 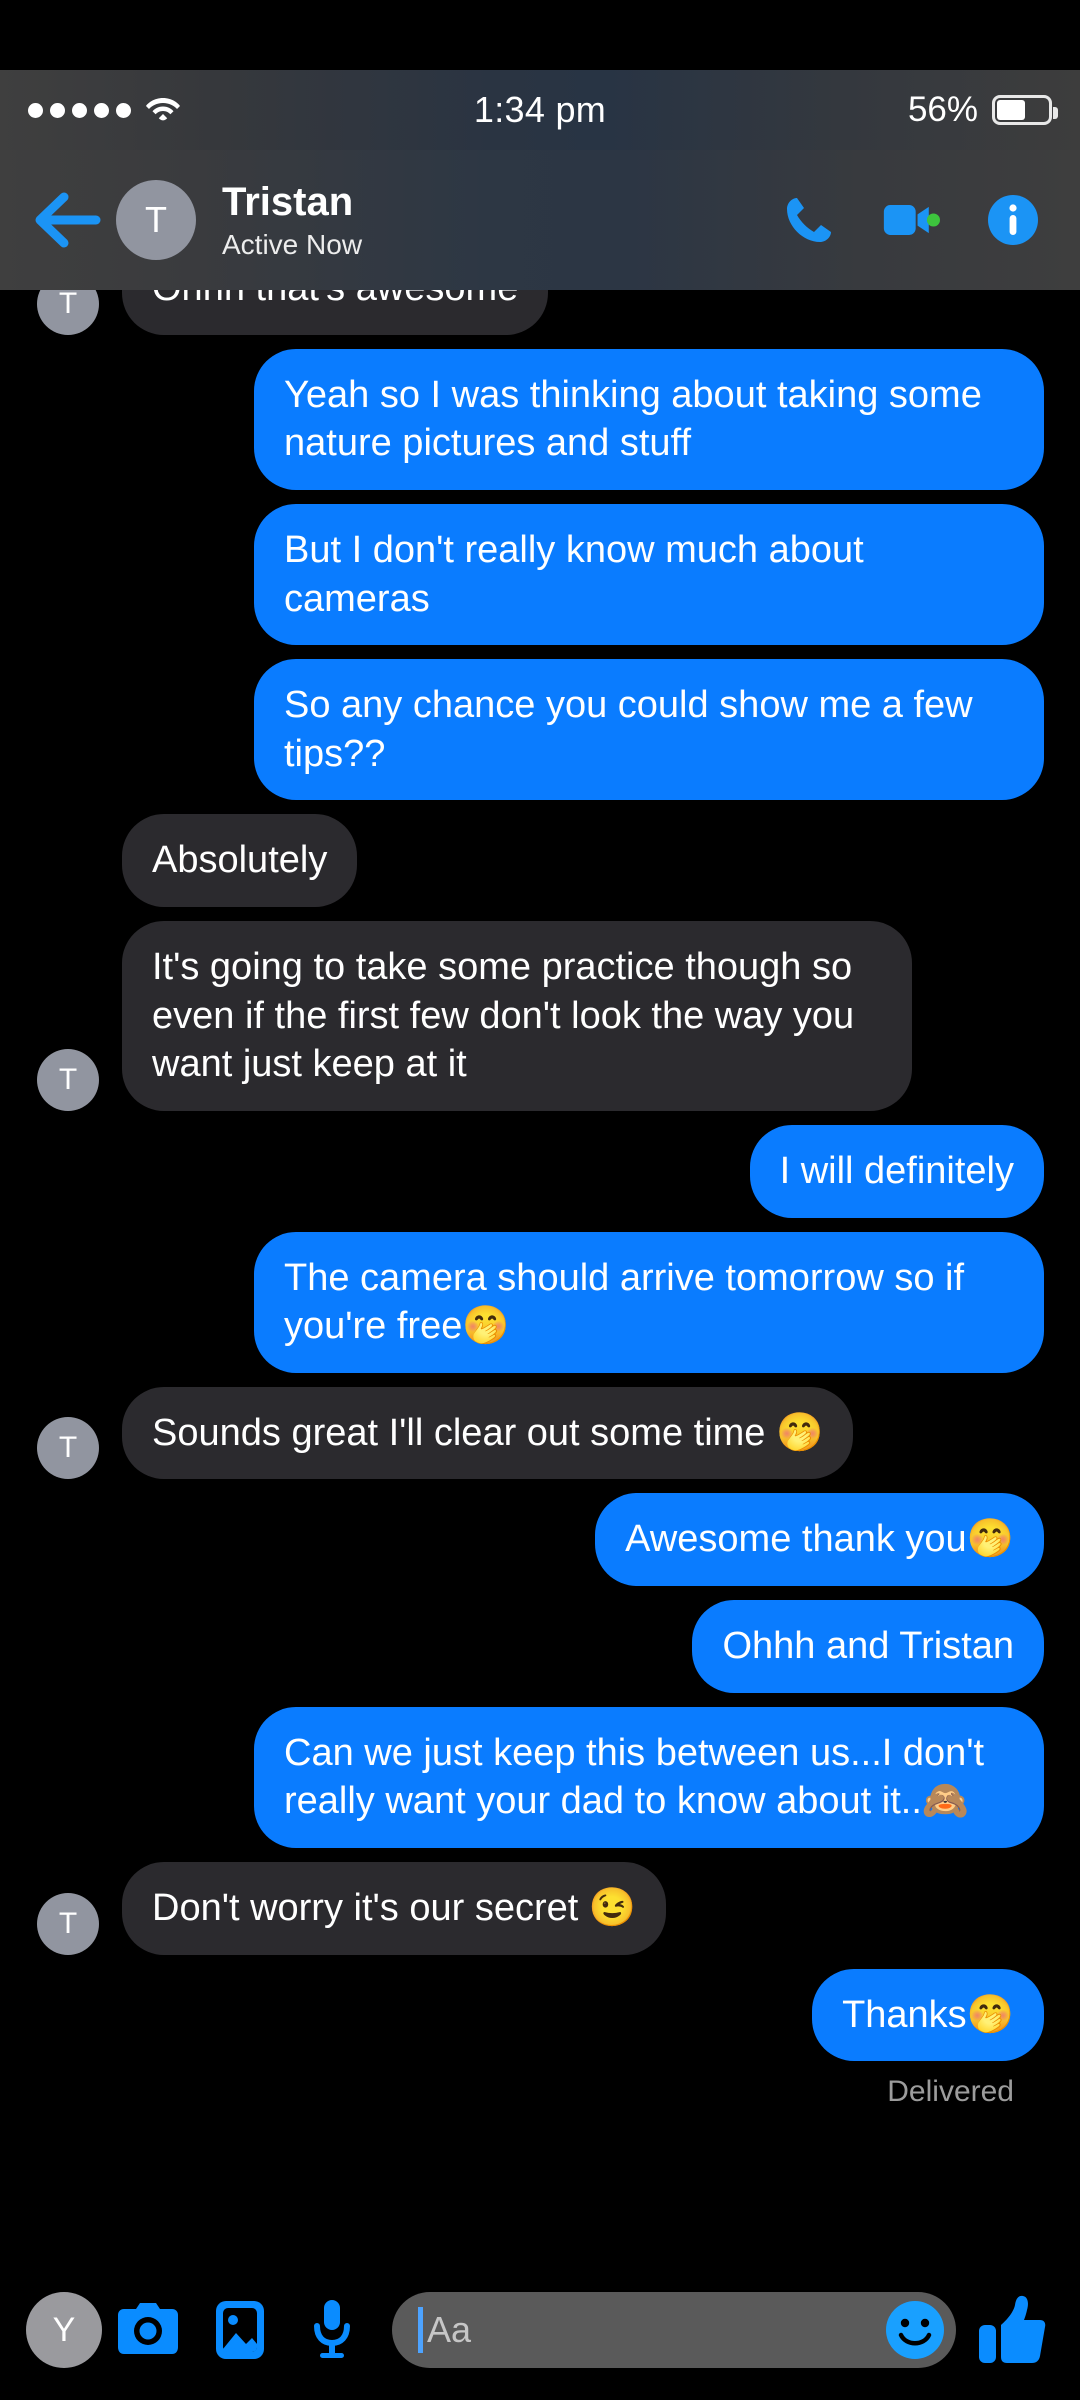 What do you see at coordinates (449, 2329) in the screenshot?
I see `message-input-placeholder: Aa` at bounding box center [449, 2329].